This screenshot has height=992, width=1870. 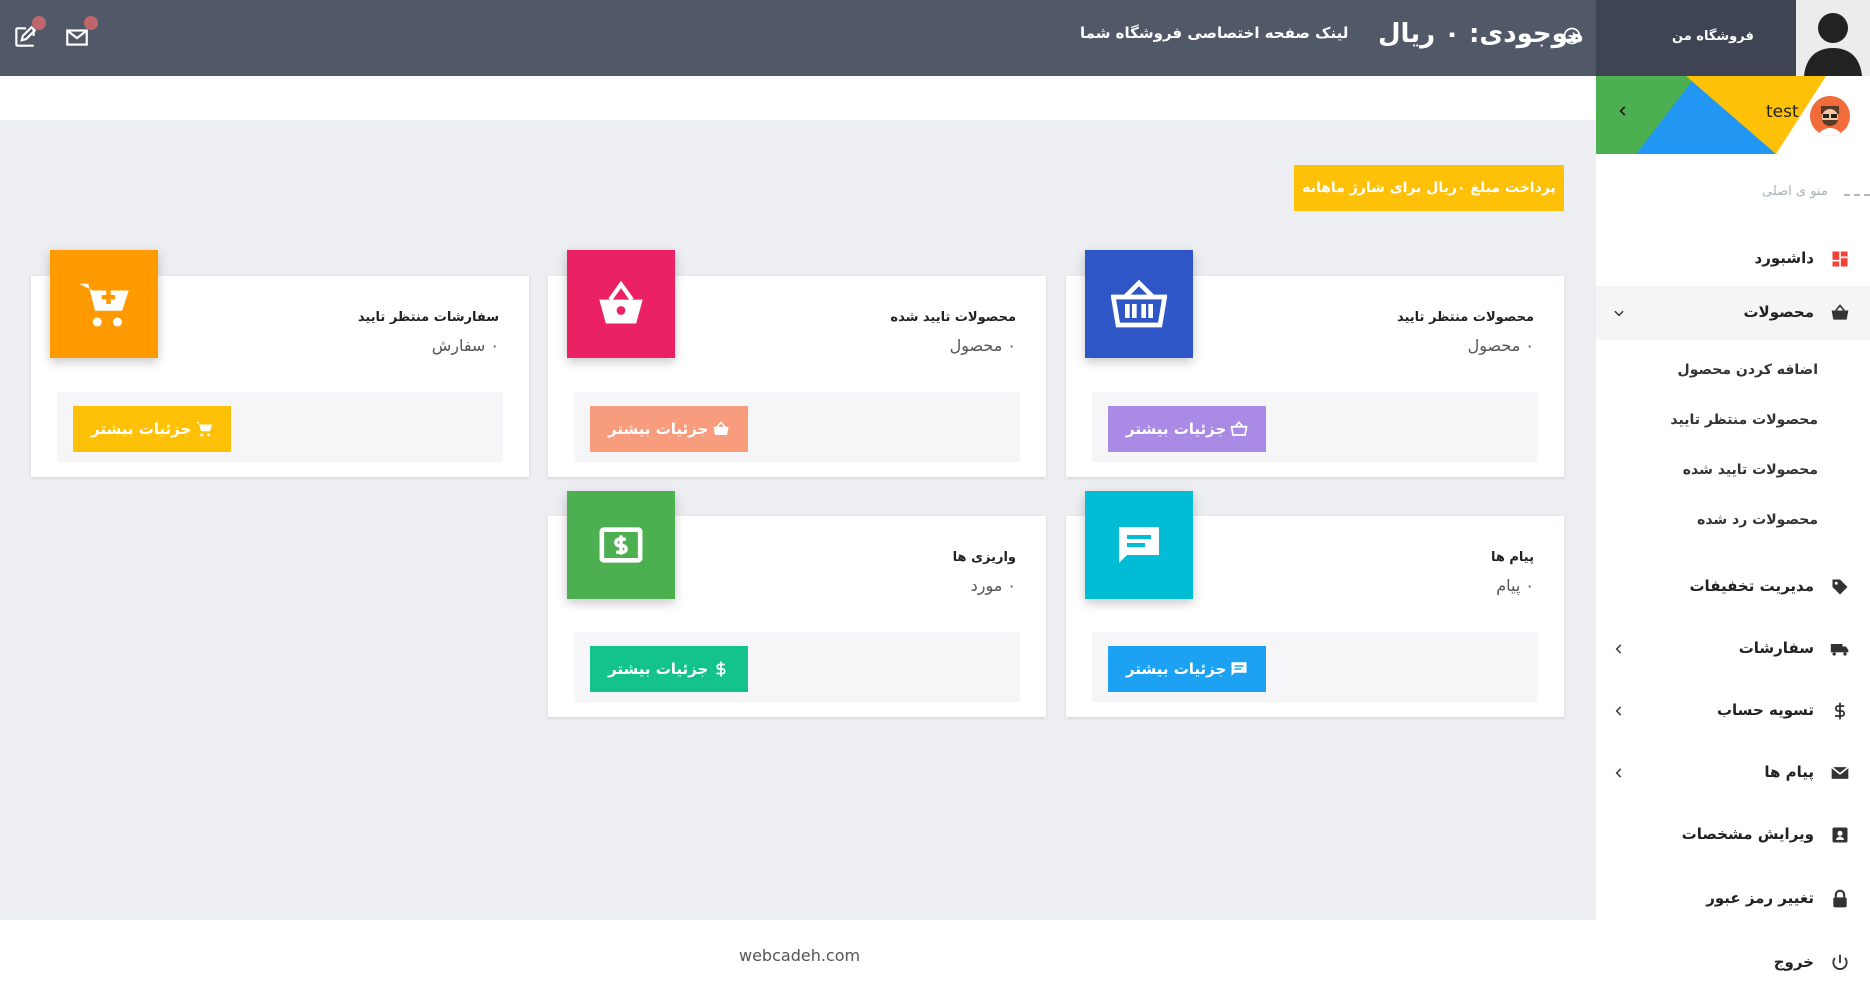 What do you see at coordinates (1776, 648) in the screenshot?
I see `sidebar-item-label: سفارشات` at bounding box center [1776, 648].